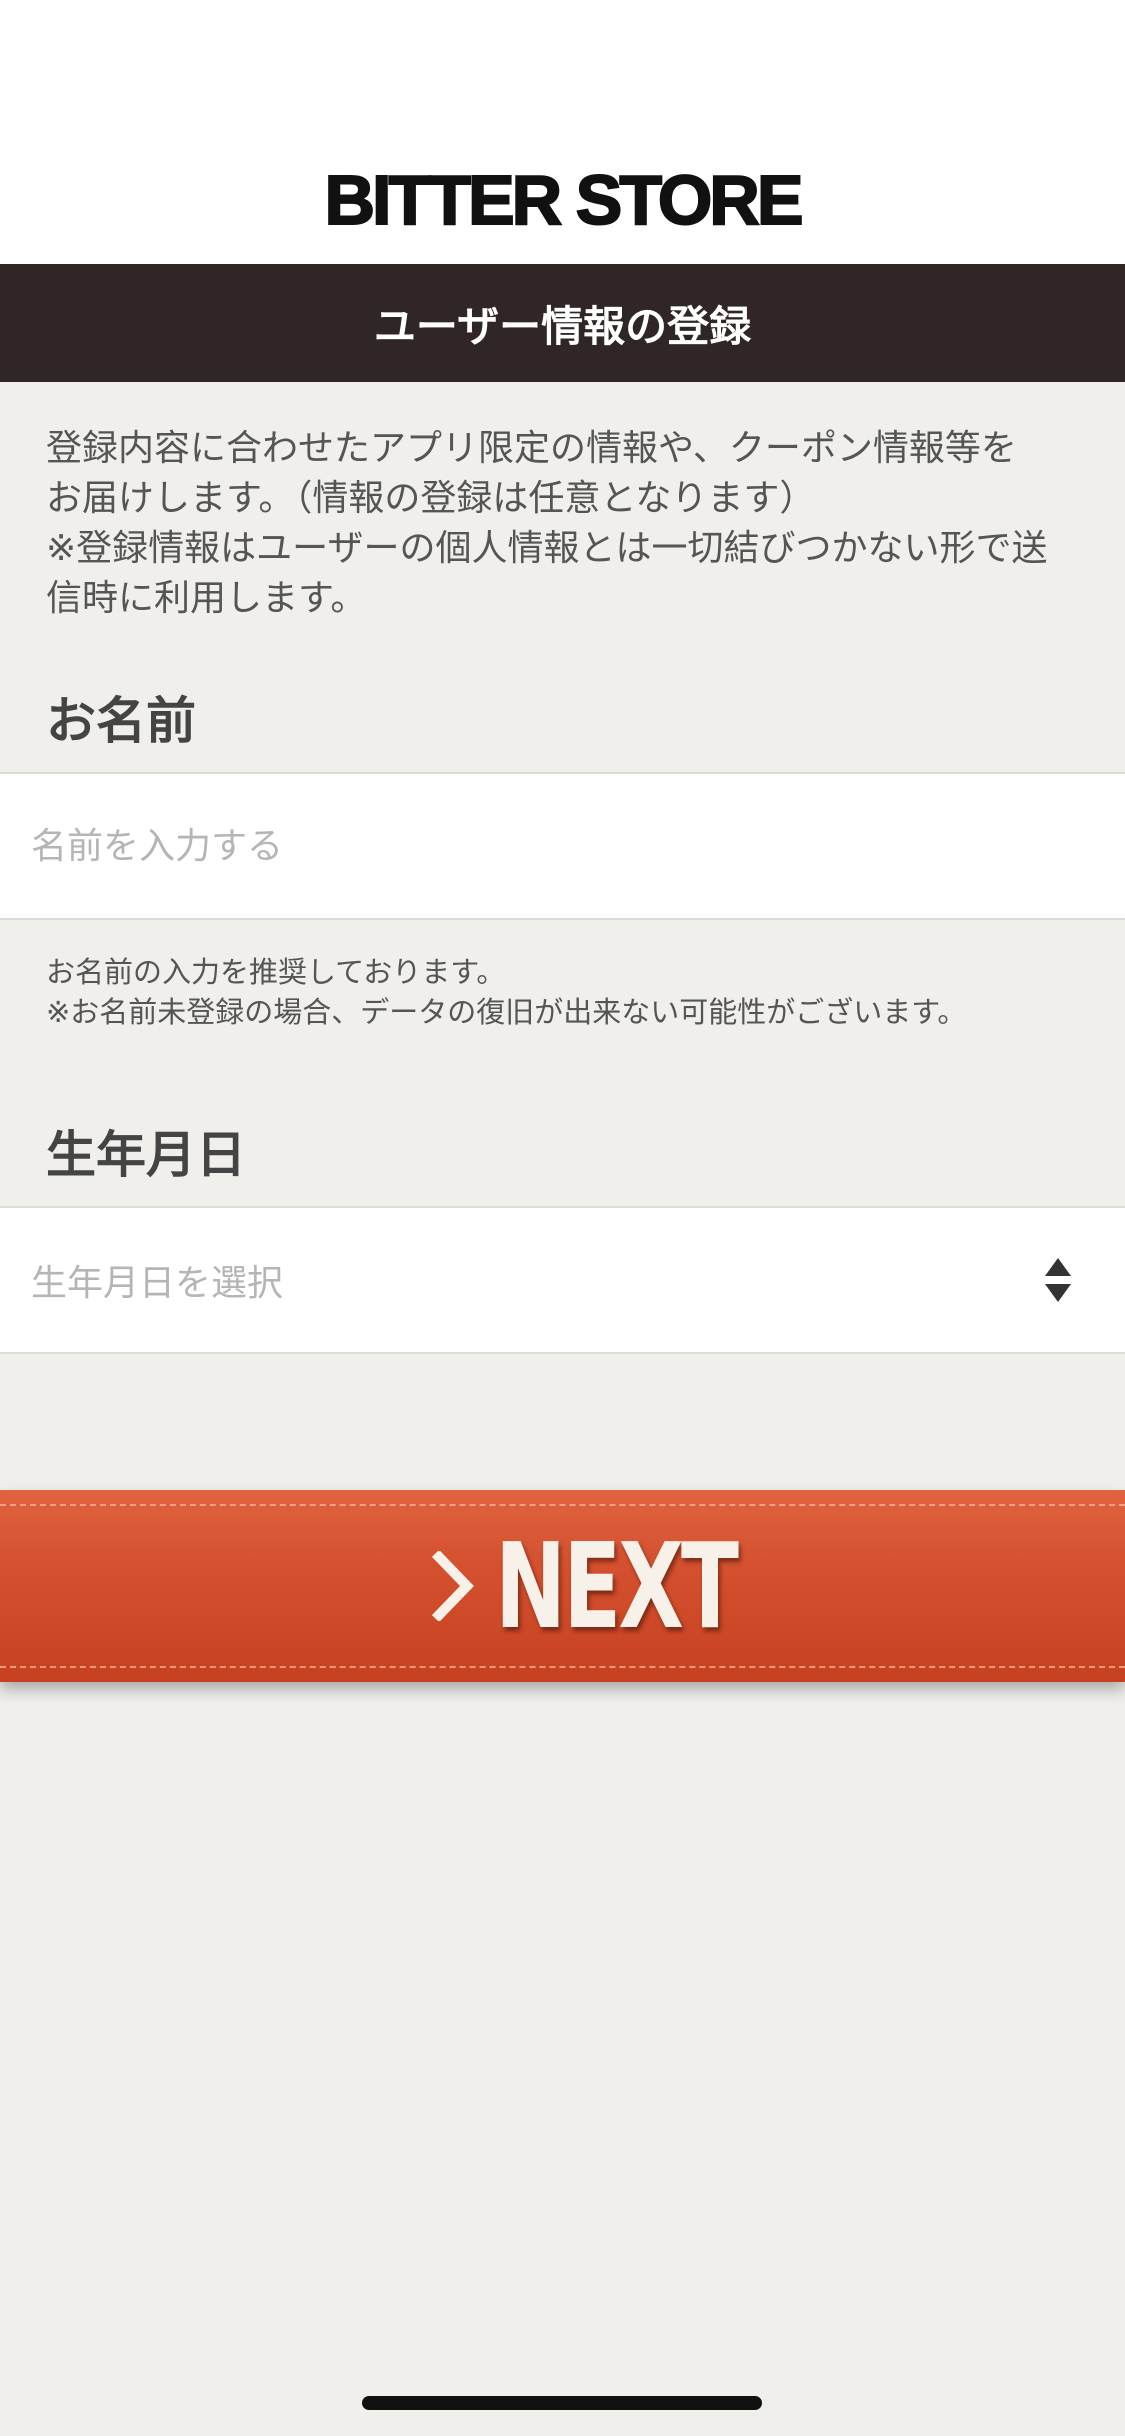 This screenshot has height=2436, width=1125. I want to click on next-button: NEXT, so click(562, 1586).